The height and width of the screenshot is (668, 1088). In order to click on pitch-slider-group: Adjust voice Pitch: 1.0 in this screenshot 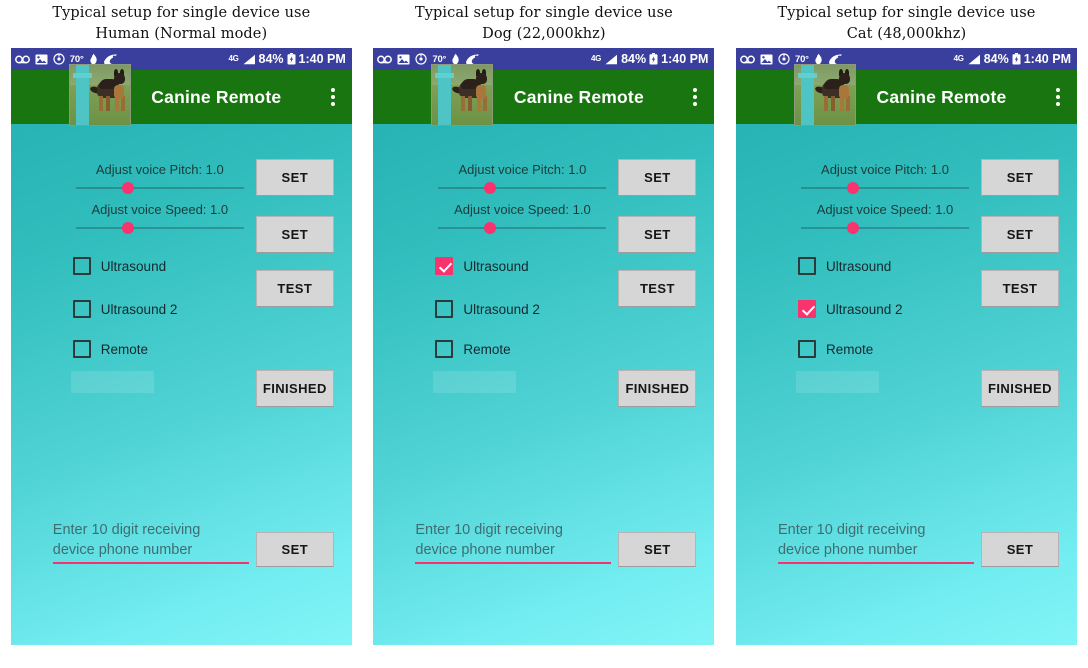, I will do `click(160, 178)`.